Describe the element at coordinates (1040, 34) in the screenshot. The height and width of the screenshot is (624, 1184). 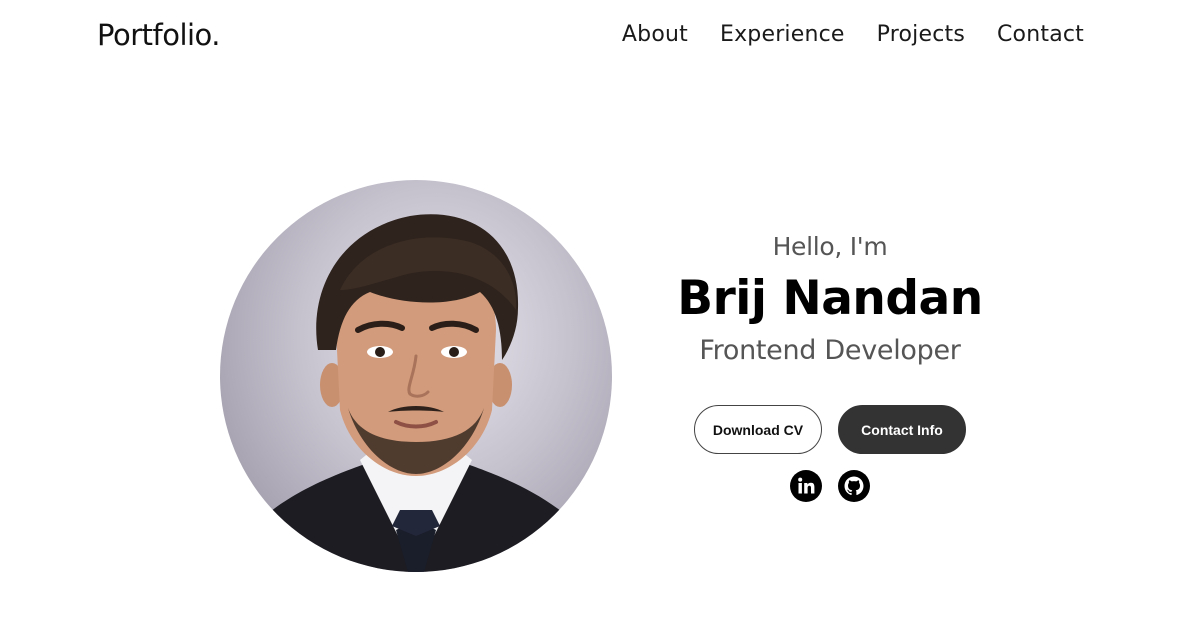
I see `nav-contact: Contact` at that location.